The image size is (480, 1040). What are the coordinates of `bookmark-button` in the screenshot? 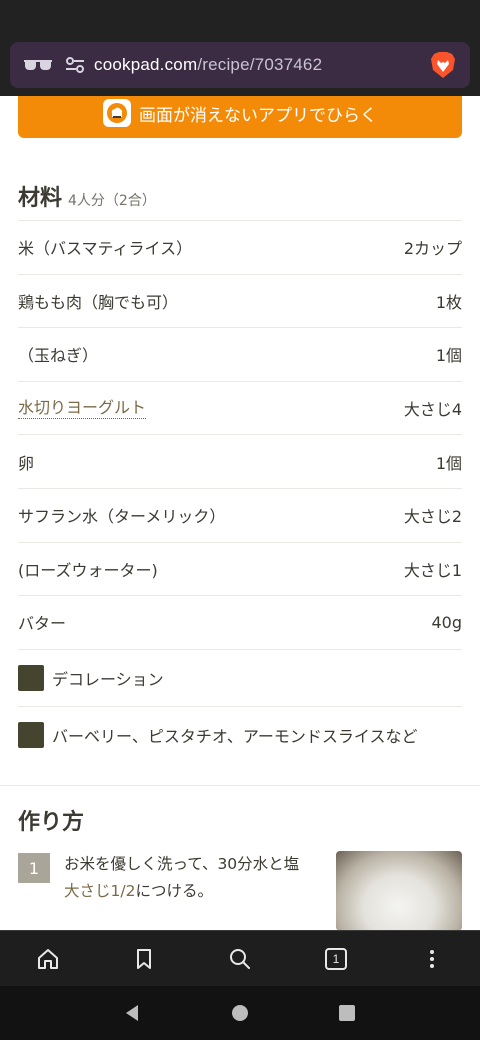 It's located at (144, 959).